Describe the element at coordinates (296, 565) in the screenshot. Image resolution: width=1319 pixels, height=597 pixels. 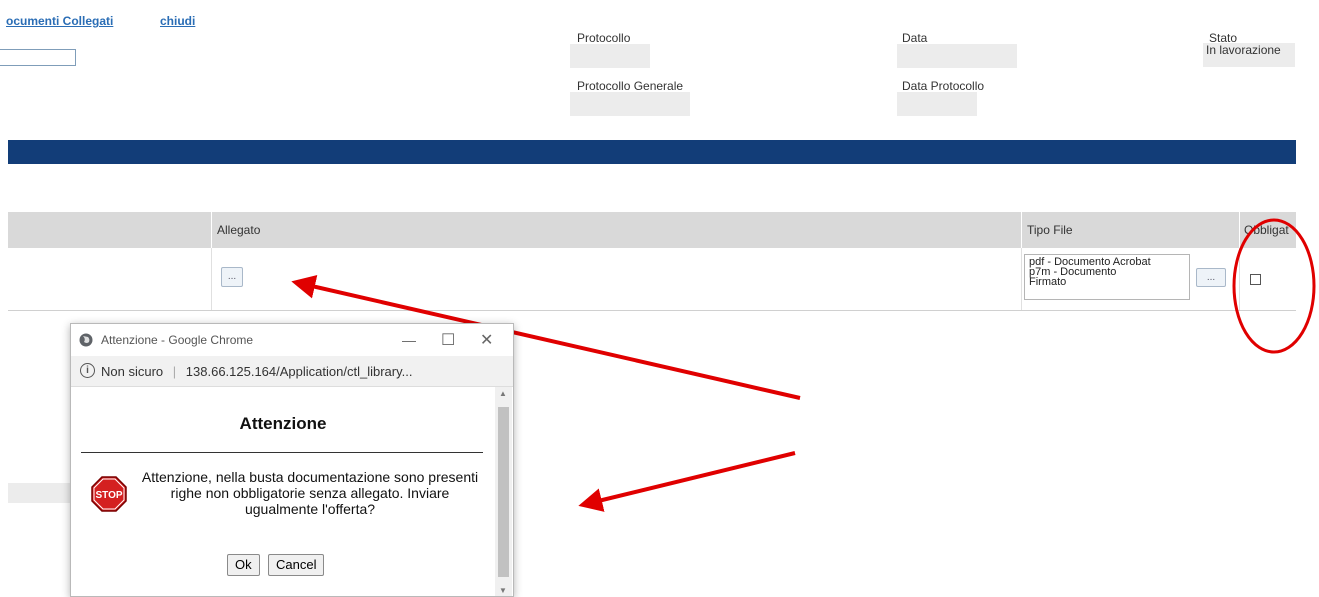
I see `cancel-button: Cancel` at that location.